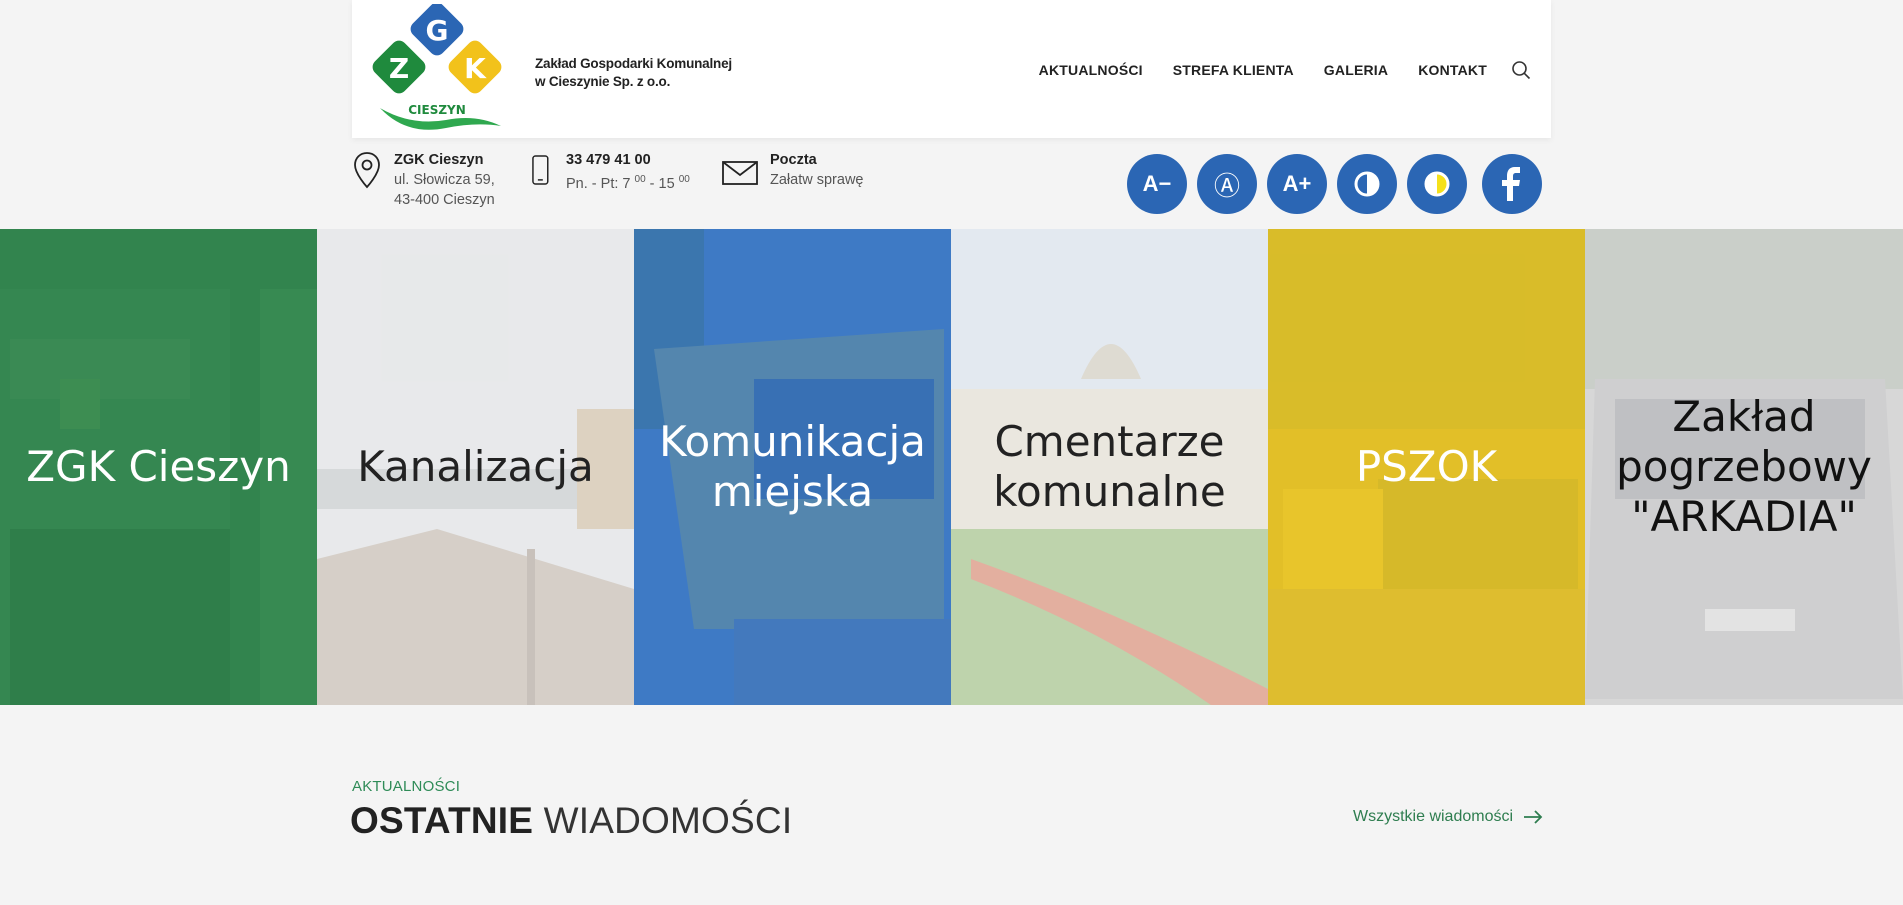 The image size is (1903, 905). I want to click on nav-aktualnosci: AKTUALNOŚCI, so click(1091, 70).